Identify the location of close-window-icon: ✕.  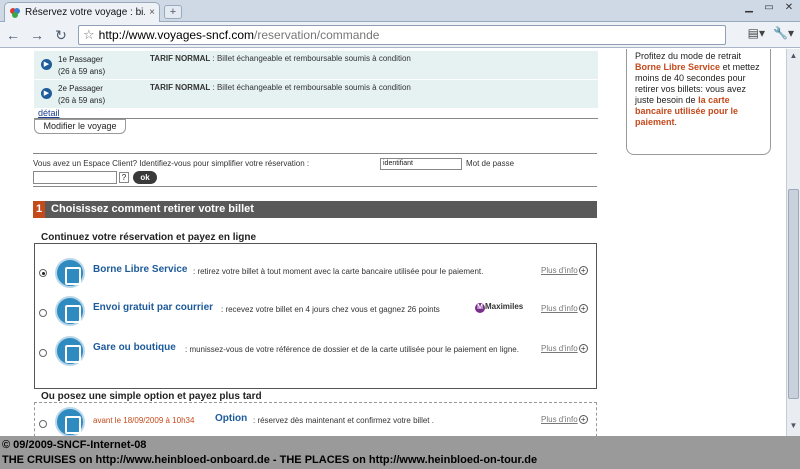
(789, 8).